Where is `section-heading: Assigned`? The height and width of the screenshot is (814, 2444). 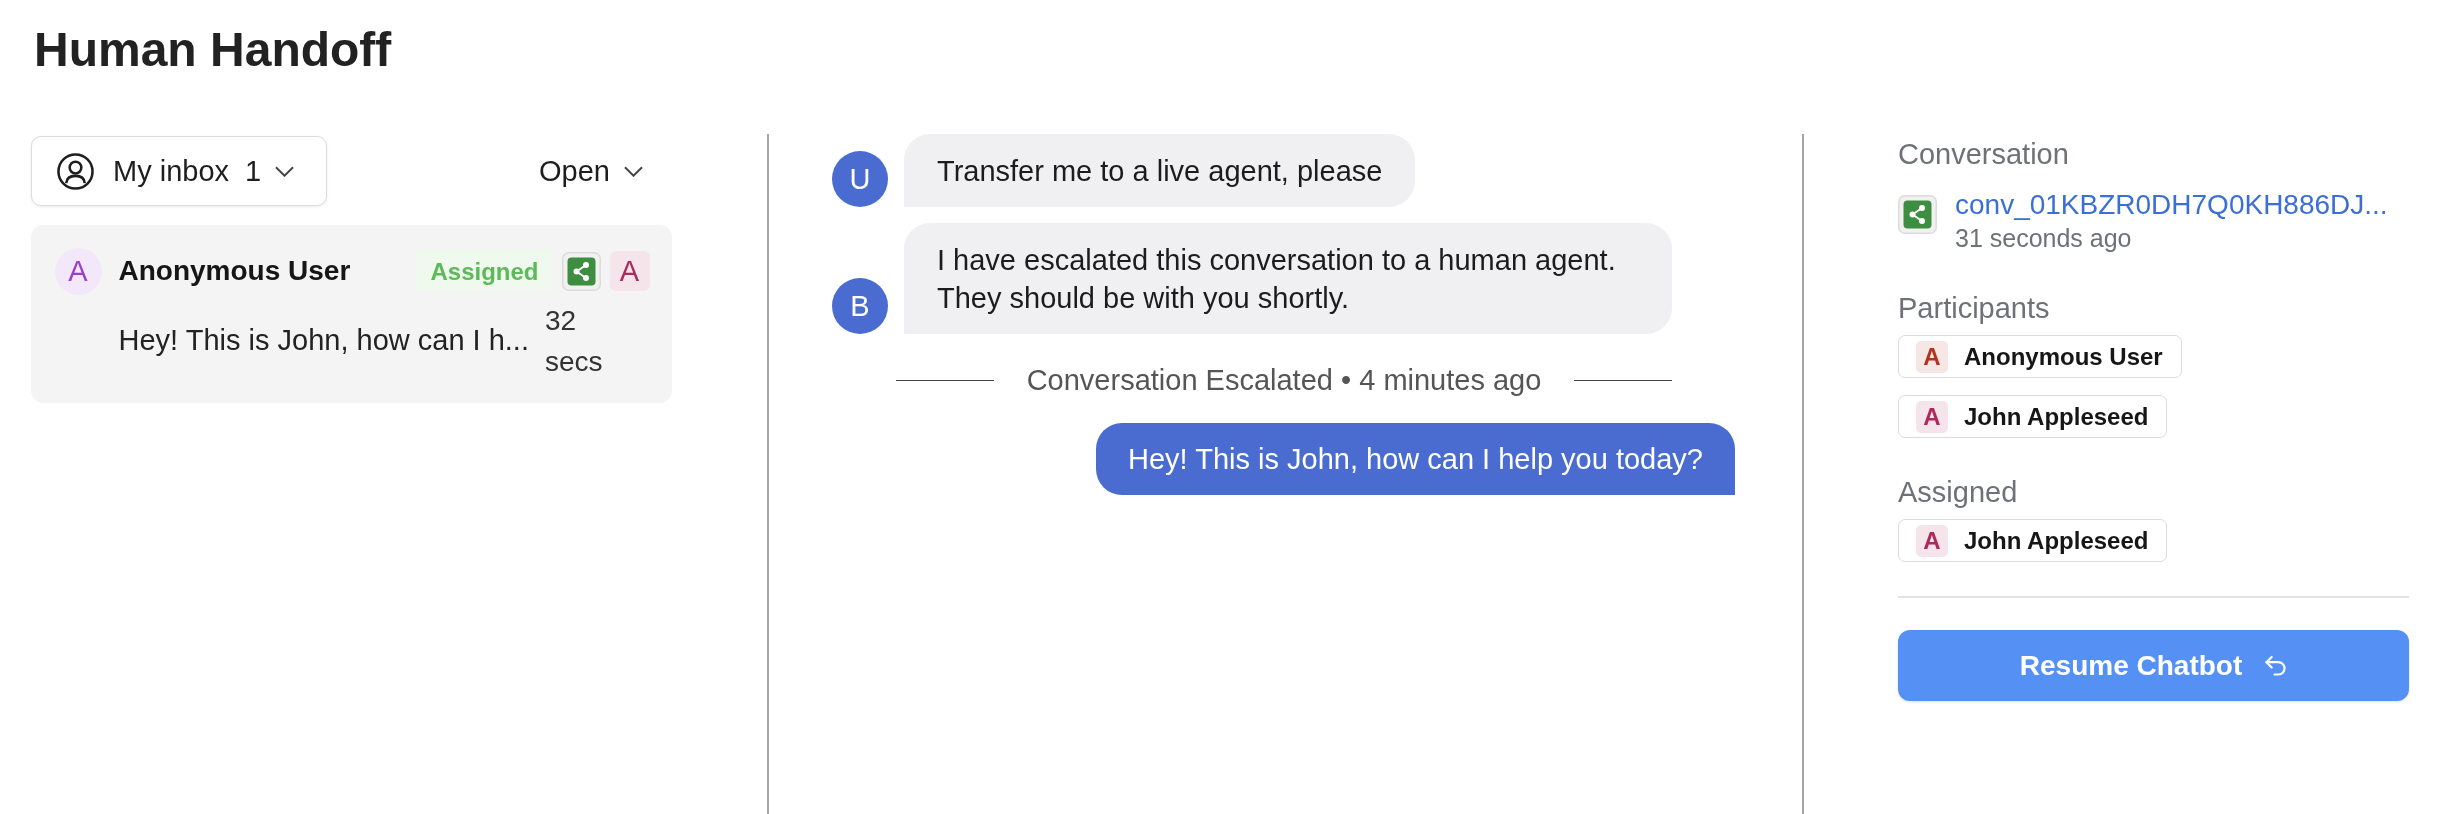
section-heading: Assigned is located at coordinates (1958, 492).